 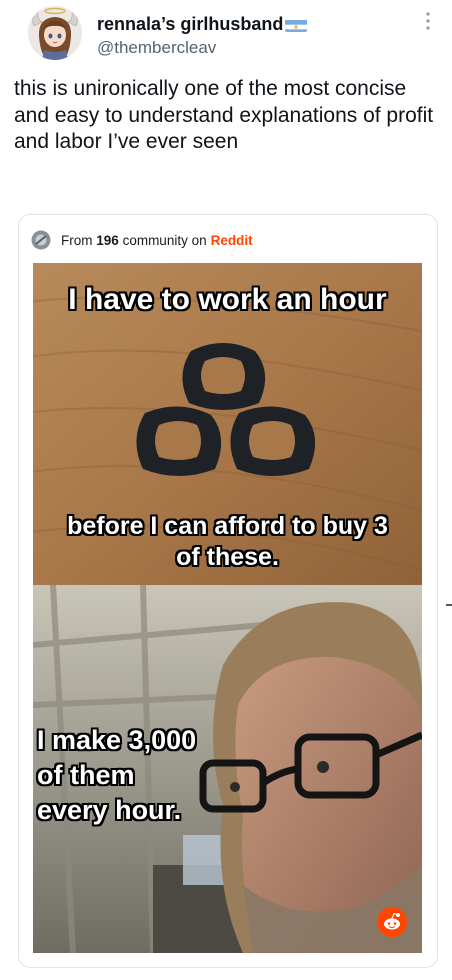 What do you see at coordinates (156, 48) in the screenshot?
I see `user-handle: @thembercleav` at bounding box center [156, 48].